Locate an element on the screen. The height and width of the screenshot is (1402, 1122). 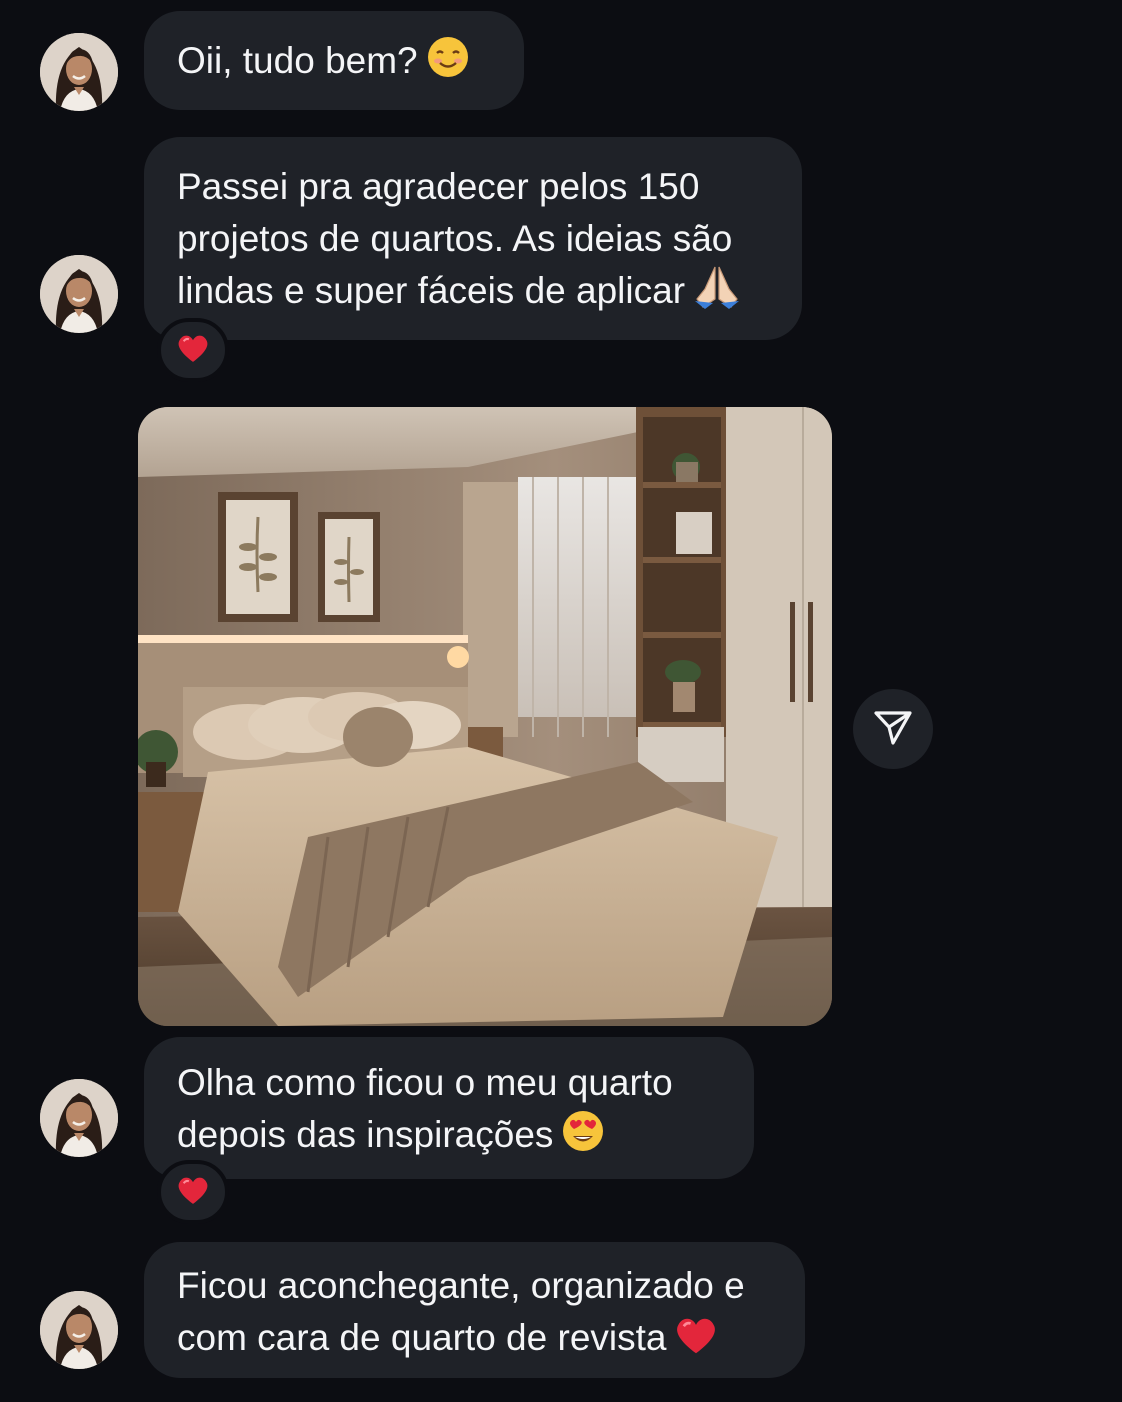
heart-eyes-icon is located at coordinates (583, 1138).